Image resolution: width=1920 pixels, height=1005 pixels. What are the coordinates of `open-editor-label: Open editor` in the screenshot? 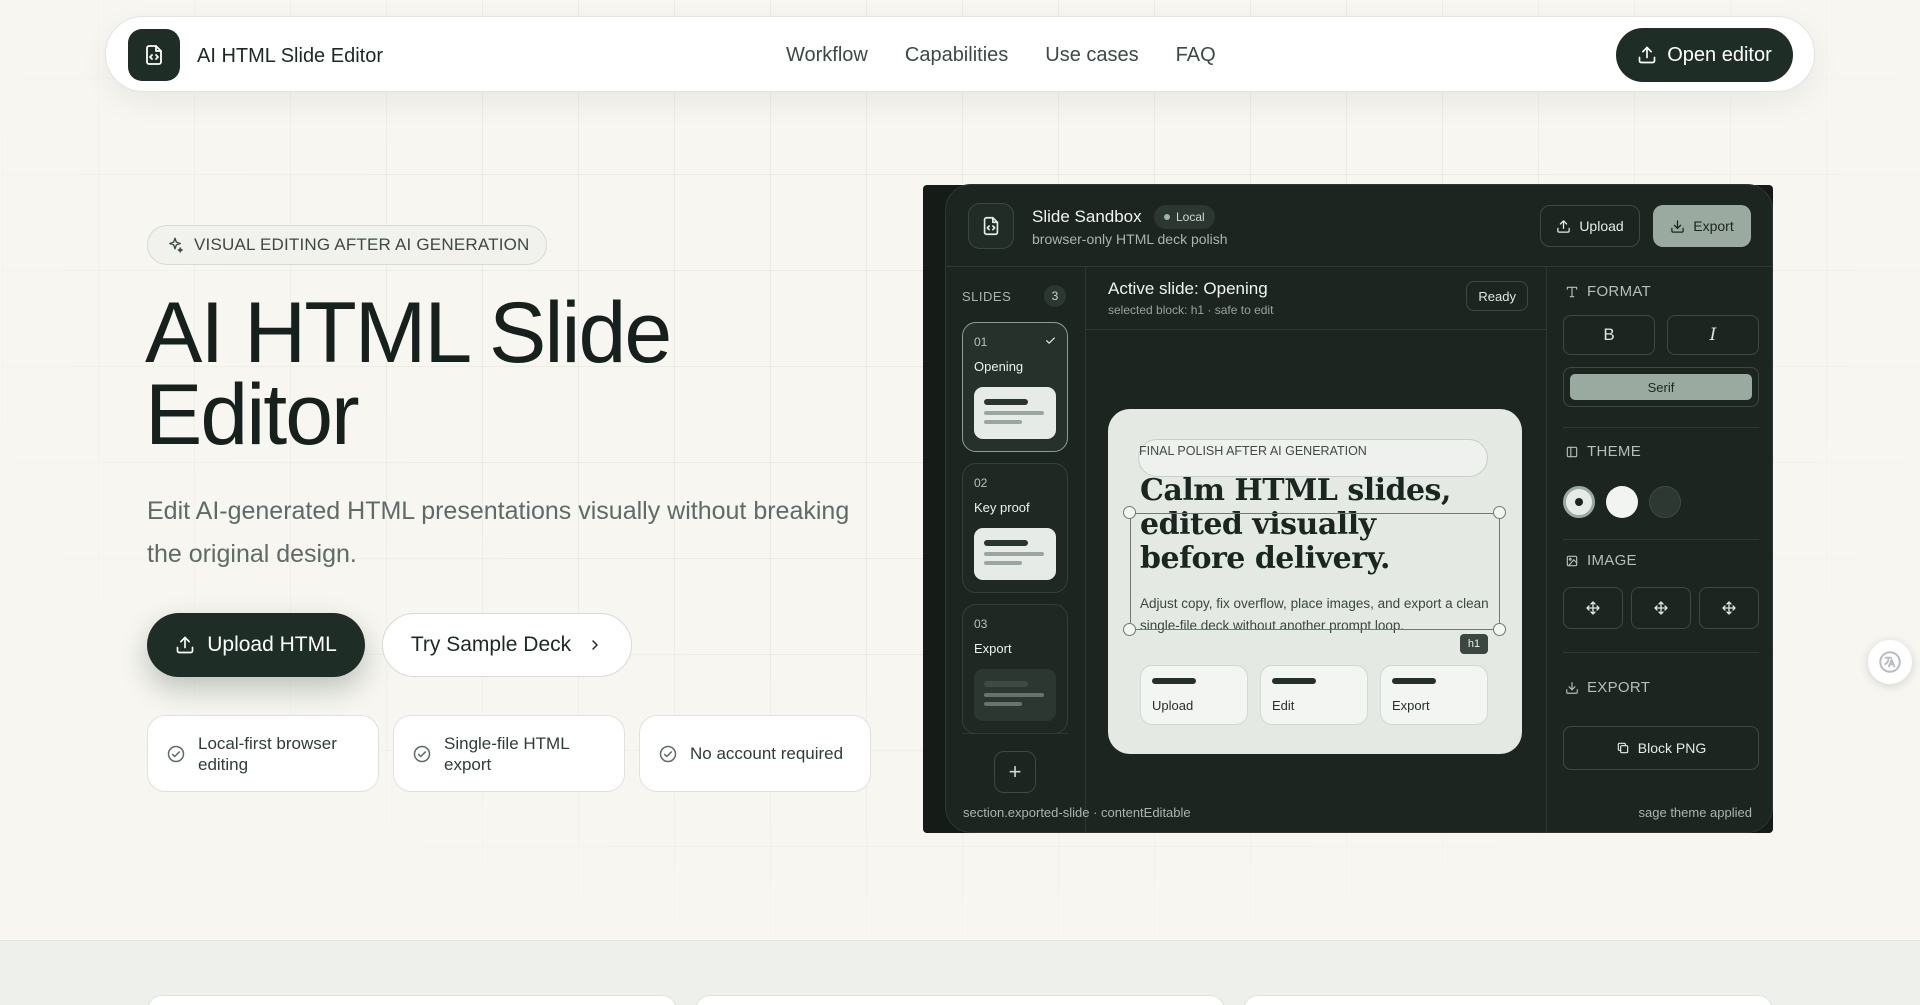 It's located at (1719, 54).